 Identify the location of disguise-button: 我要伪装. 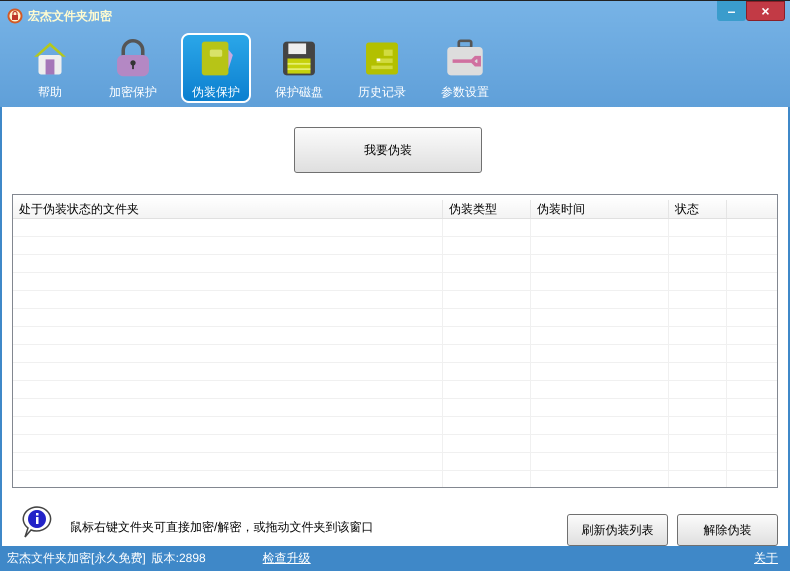
(388, 149).